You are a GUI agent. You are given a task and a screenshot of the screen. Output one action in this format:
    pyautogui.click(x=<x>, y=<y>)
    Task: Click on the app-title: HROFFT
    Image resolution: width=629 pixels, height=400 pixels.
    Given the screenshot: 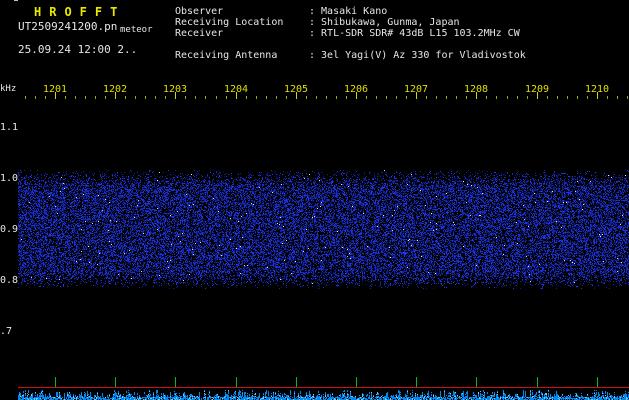 What is the action you would take?
    pyautogui.click(x=80, y=12)
    